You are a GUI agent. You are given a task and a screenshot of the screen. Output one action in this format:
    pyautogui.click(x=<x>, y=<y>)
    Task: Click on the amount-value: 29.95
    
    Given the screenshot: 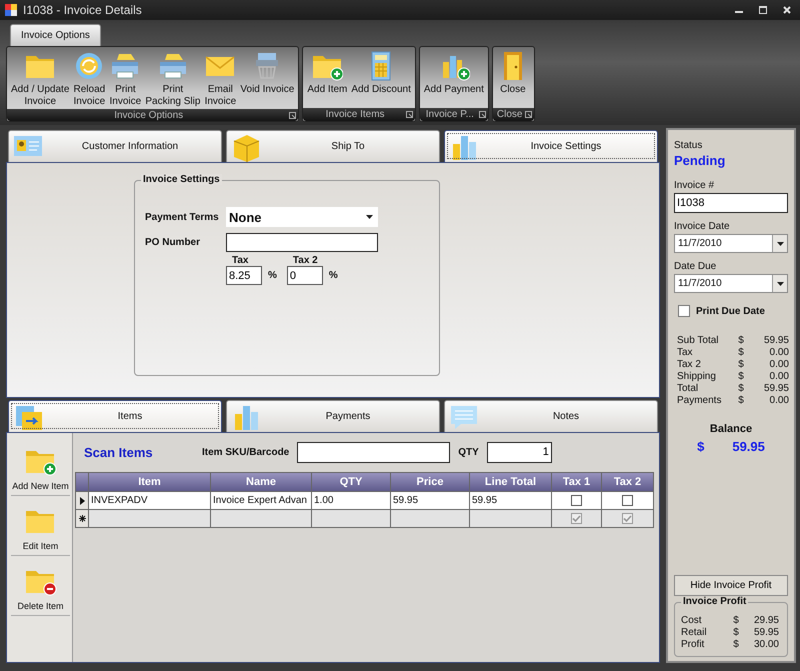 What is the action you would take?
    pyautogui.click(x=765, y=620)
    